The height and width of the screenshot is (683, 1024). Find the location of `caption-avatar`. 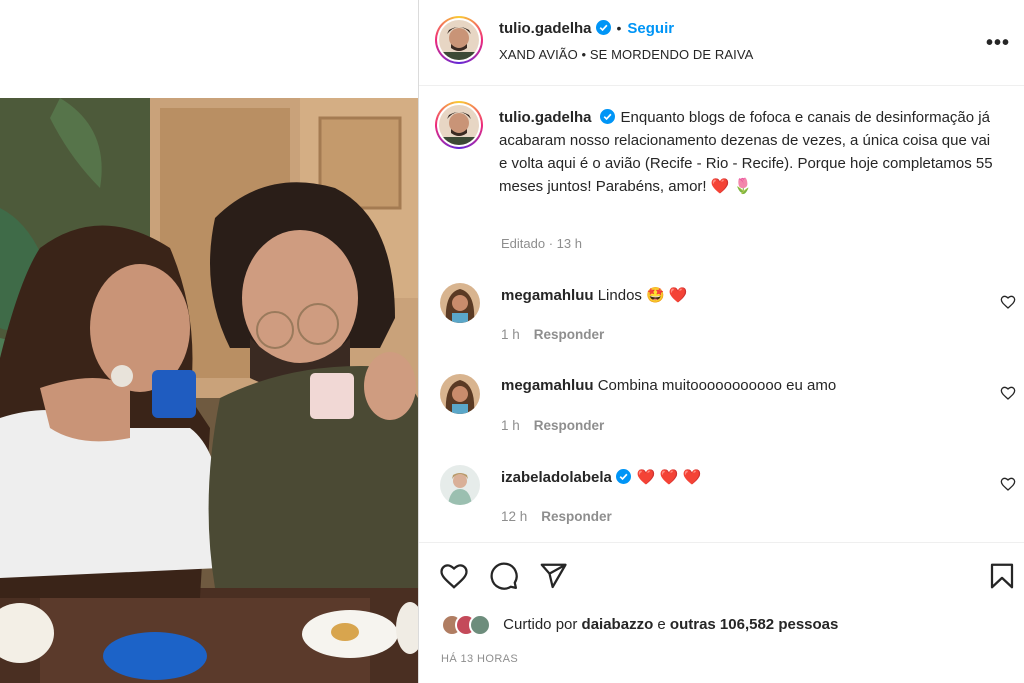

caption-avatar is located at coordinates (459, 125).